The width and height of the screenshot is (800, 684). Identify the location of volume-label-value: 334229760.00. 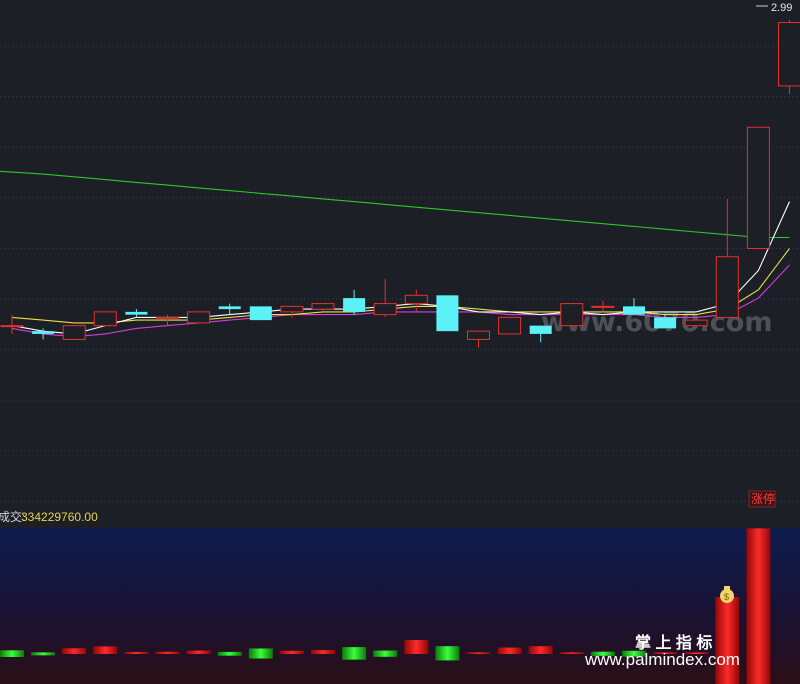
(59, 517).